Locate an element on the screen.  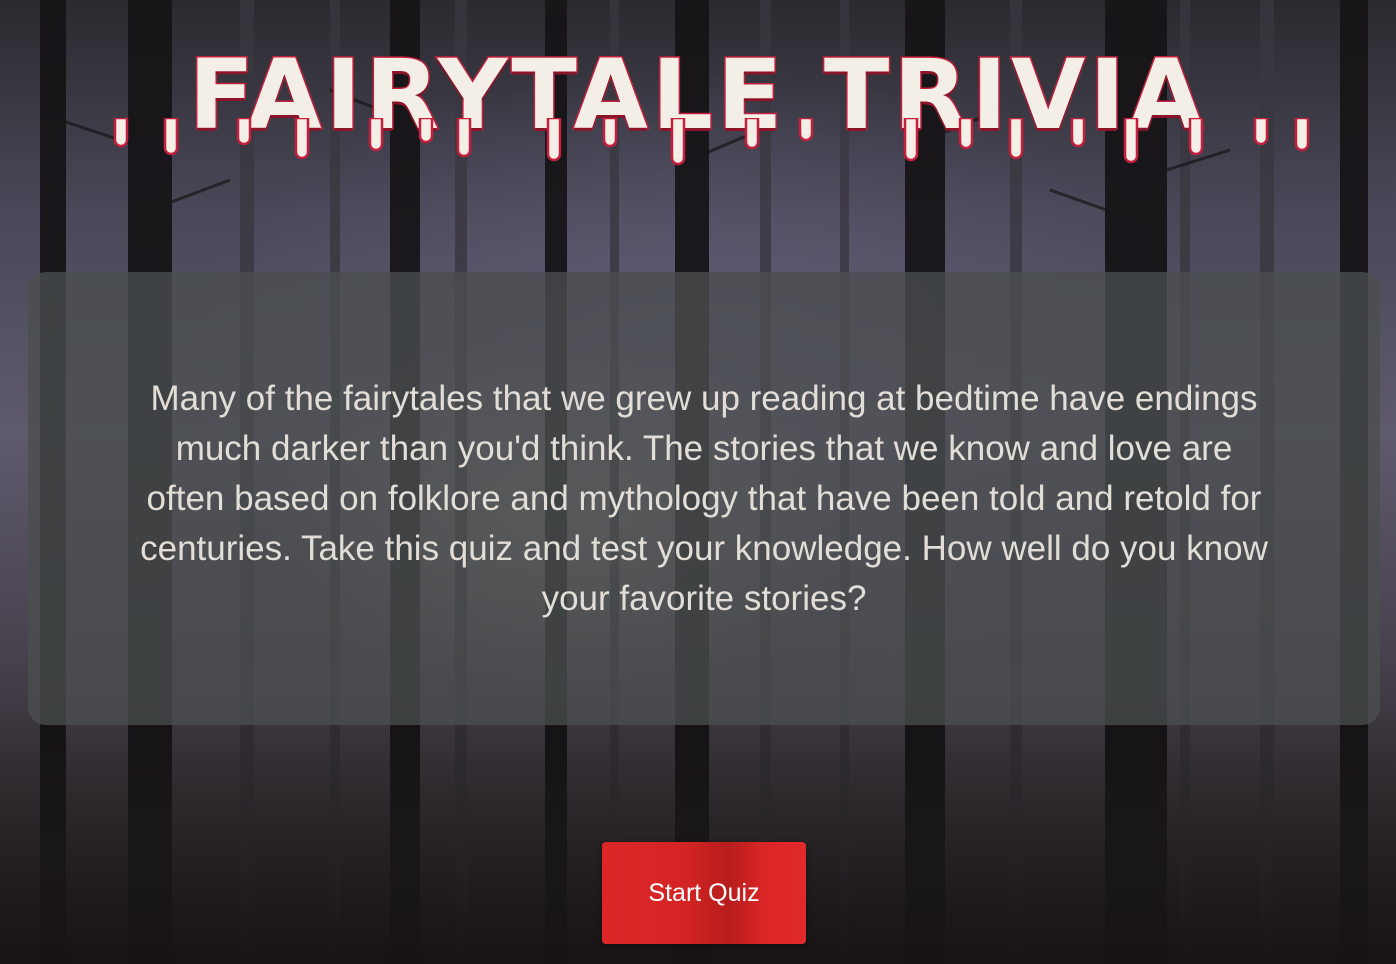
start-quiz-button: Start Quiz is located at coordinates (704, 893).